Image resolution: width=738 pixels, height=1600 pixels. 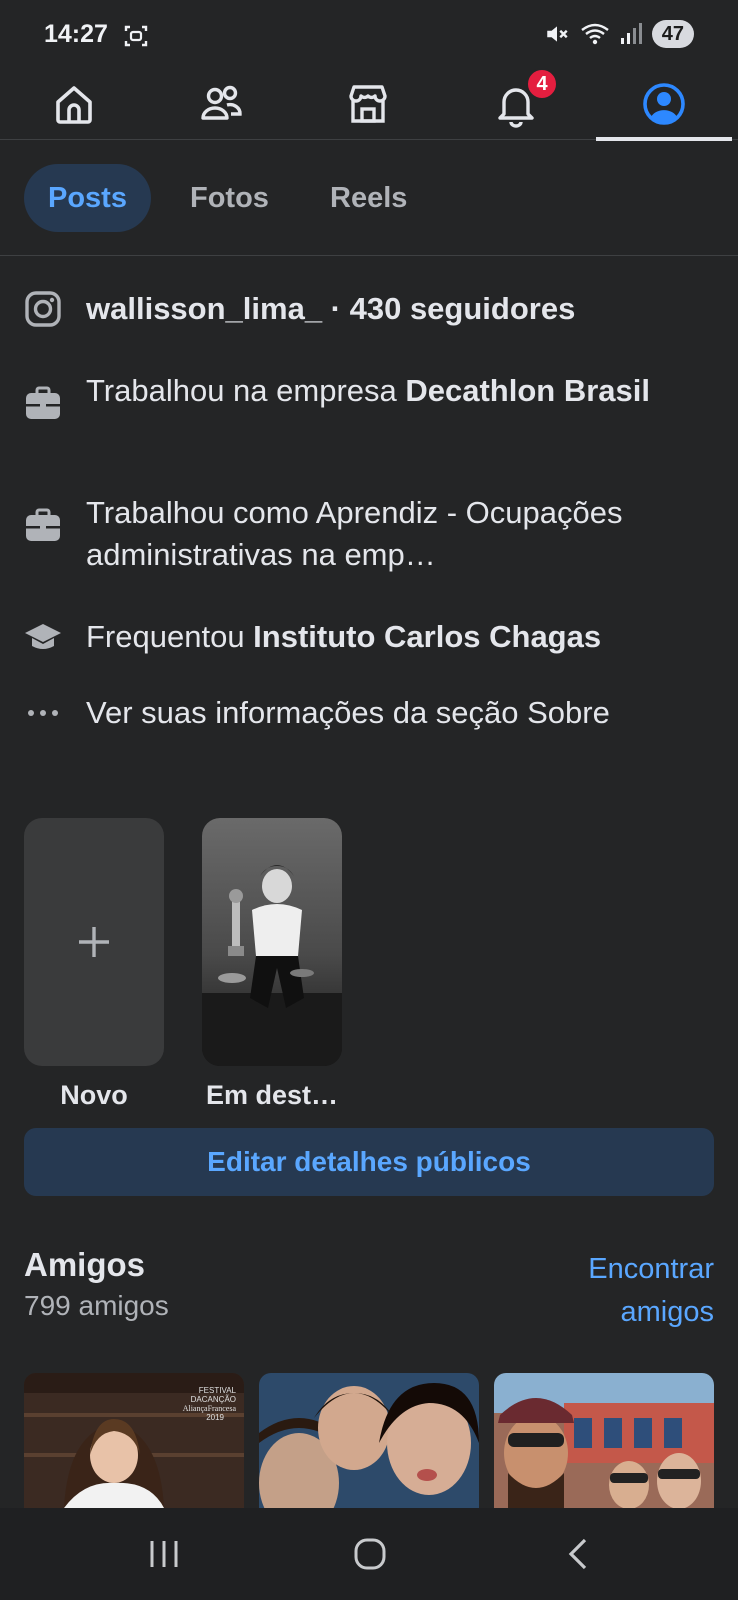 I want to click on home-icon, so click(x=74, y=105).